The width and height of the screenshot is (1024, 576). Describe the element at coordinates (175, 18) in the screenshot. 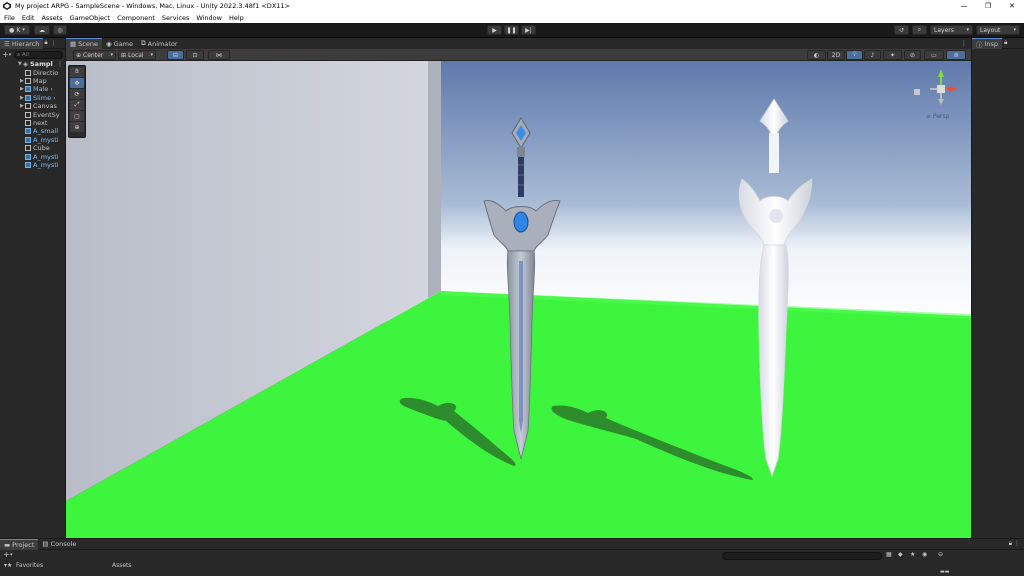

I see `menu-services: Services` at that location.